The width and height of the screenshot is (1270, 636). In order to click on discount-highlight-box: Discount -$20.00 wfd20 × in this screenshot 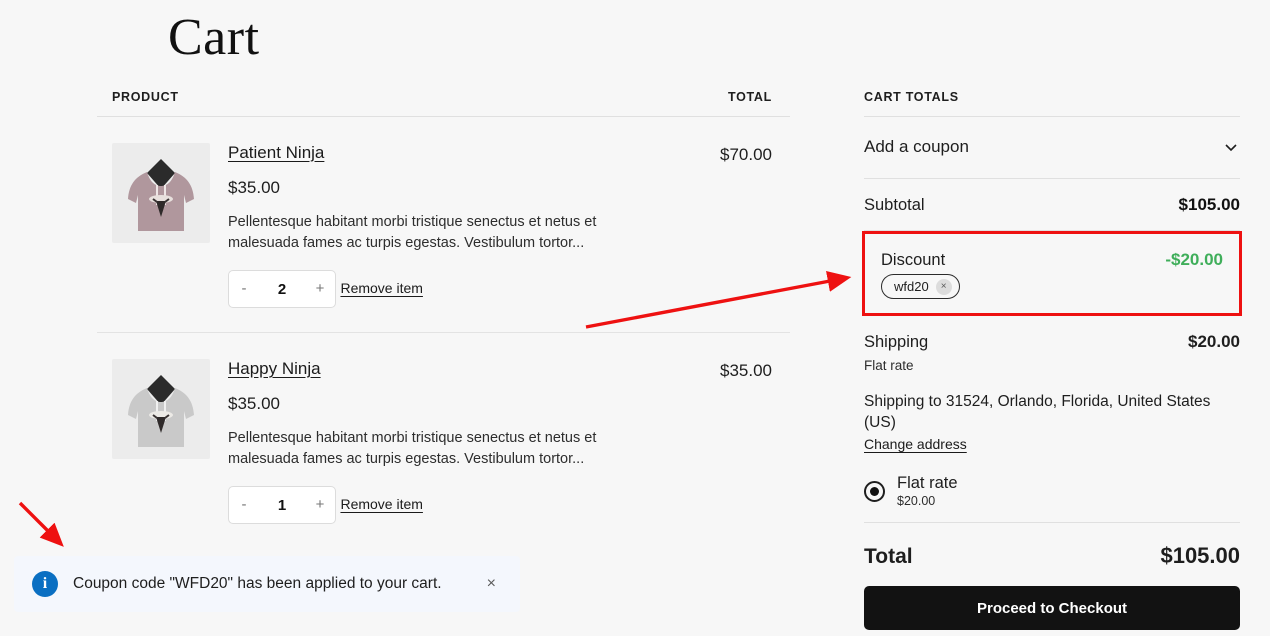, I will do `click(1052, 273)`.